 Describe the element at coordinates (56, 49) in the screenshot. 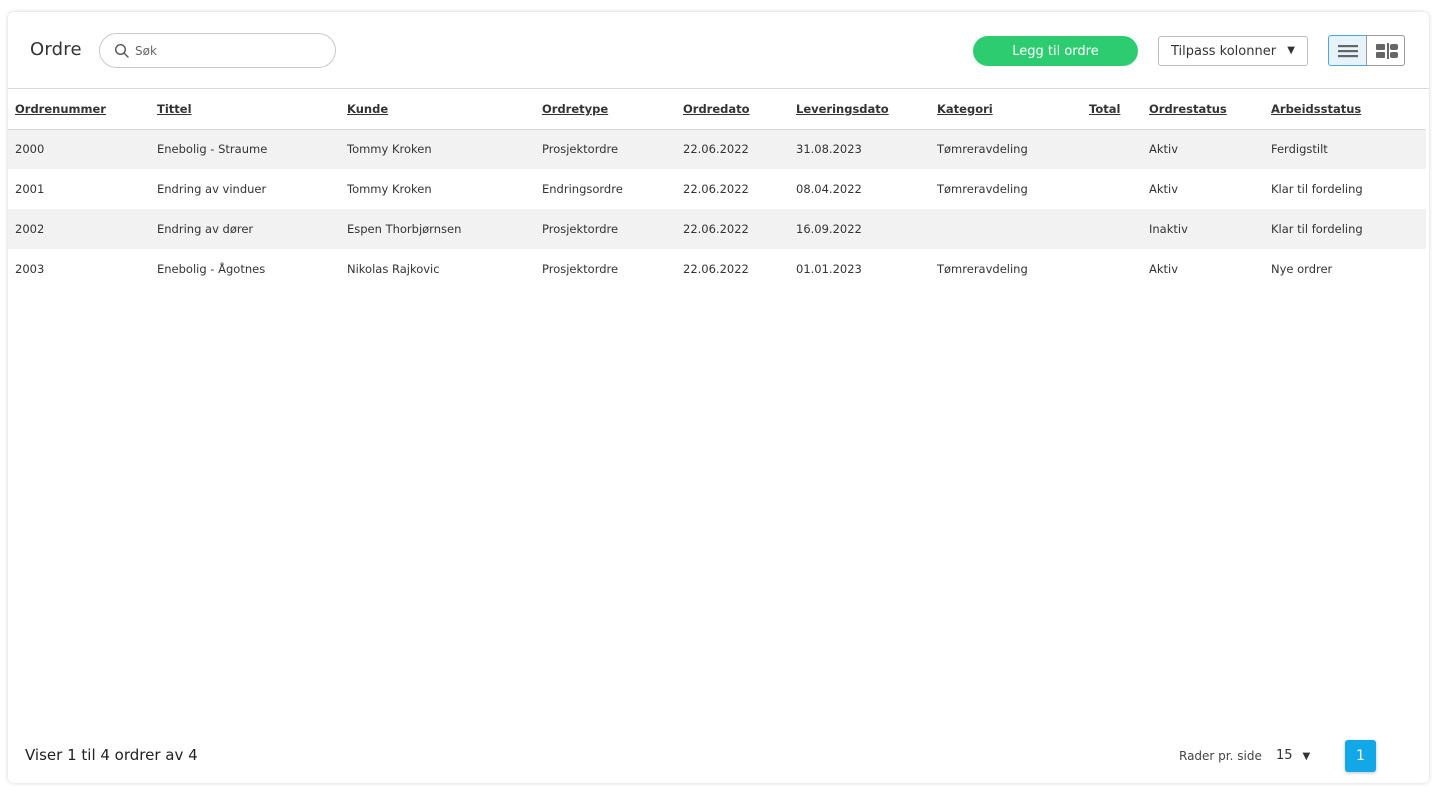

I see `page-title: Ordre` at that location.